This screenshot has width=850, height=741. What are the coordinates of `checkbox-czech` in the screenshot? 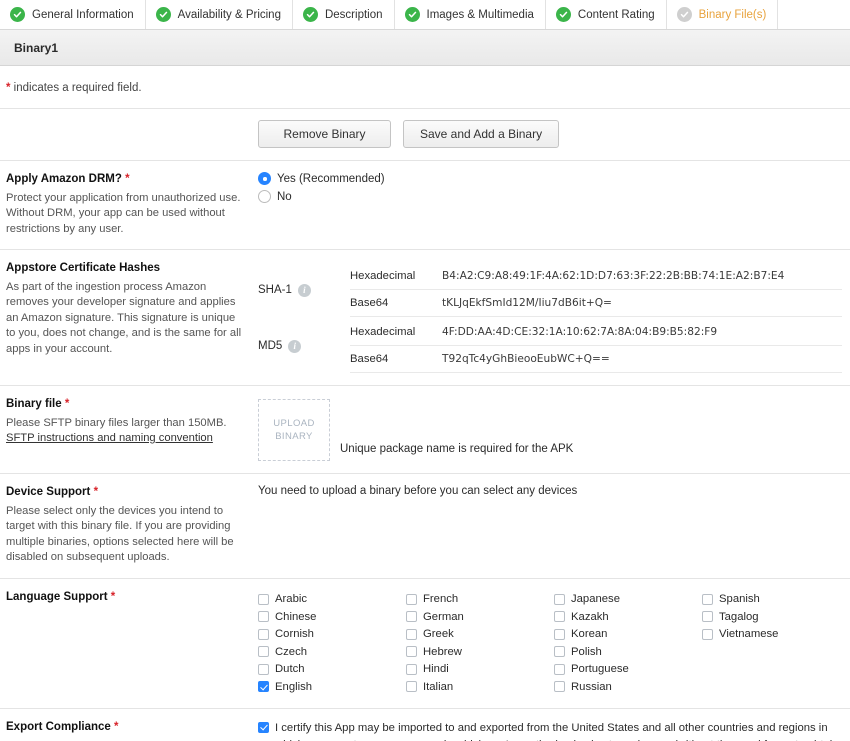 It's located at (263, 652).